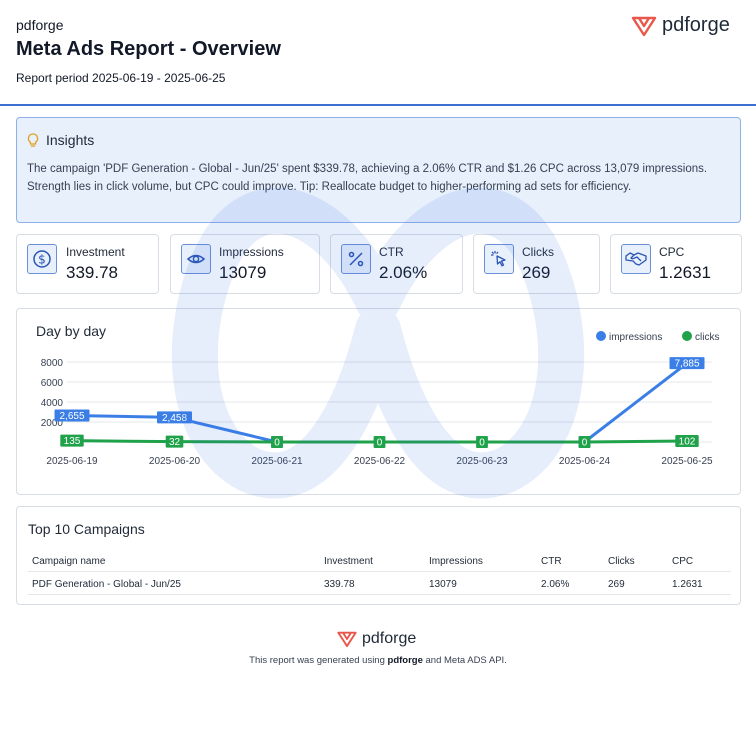  I want to click on footer-note-prefix: This report was generated using, so click(318, 660).